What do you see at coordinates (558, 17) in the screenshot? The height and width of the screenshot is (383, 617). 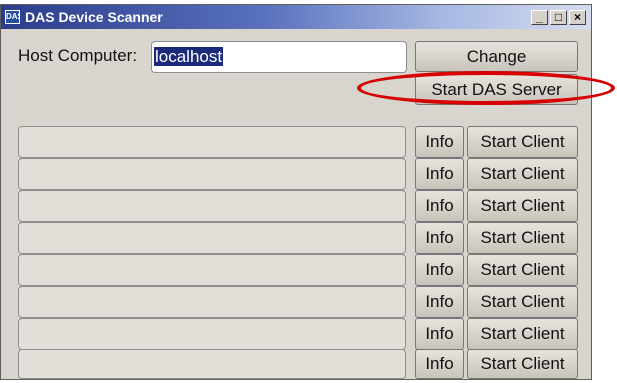 I see `maximize-button: □` at bounding box center [558, 17].